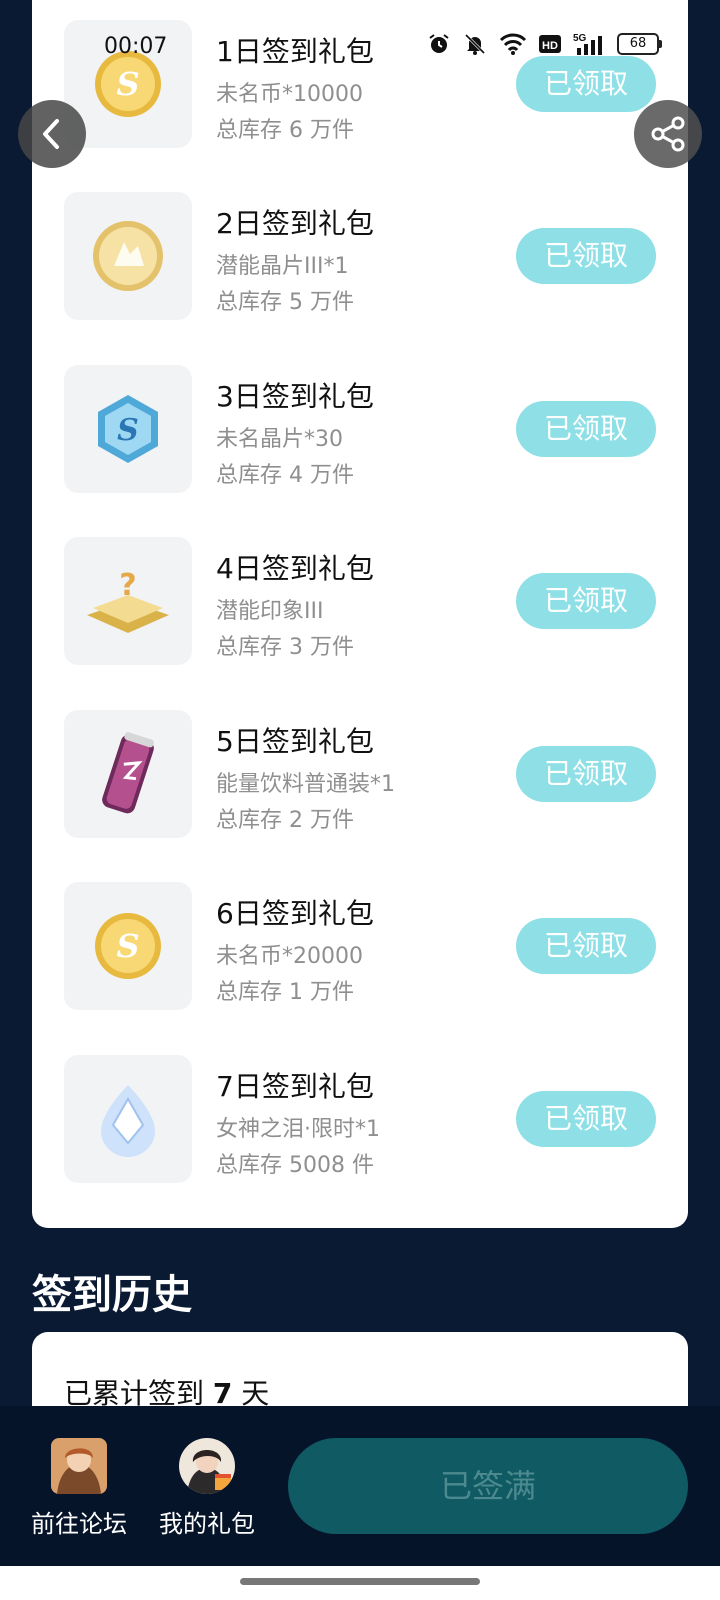  What do you see at coordinates (488, 1486) in the screenshot?
I see `signed-full-button: 已签满` at bounding box center [488, 1486].